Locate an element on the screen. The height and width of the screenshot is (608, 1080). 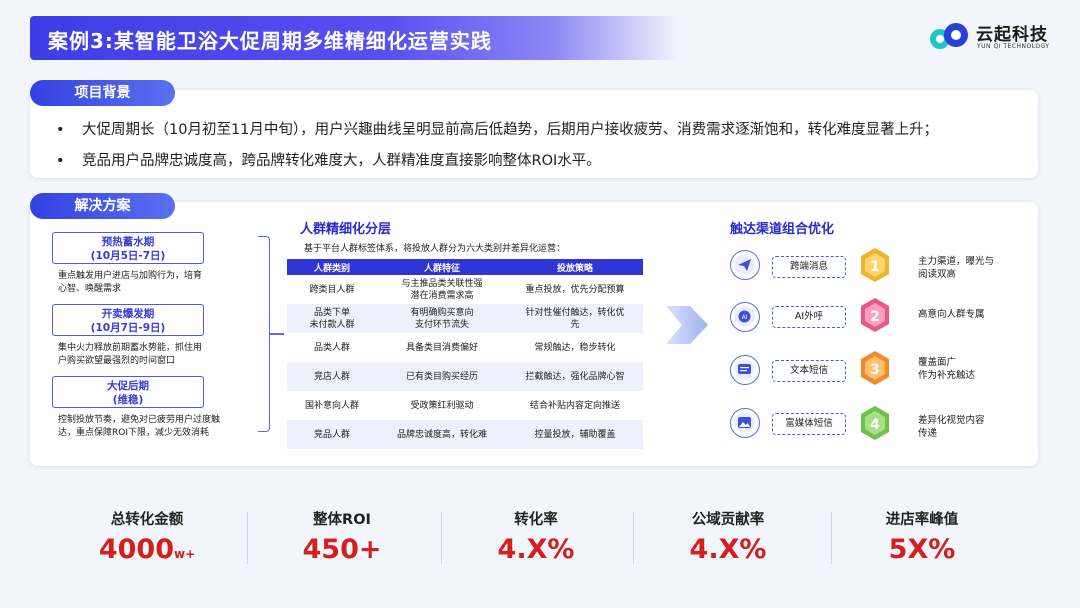
phase-date: (10月7日-9日) is located at coordinates (128, 328).